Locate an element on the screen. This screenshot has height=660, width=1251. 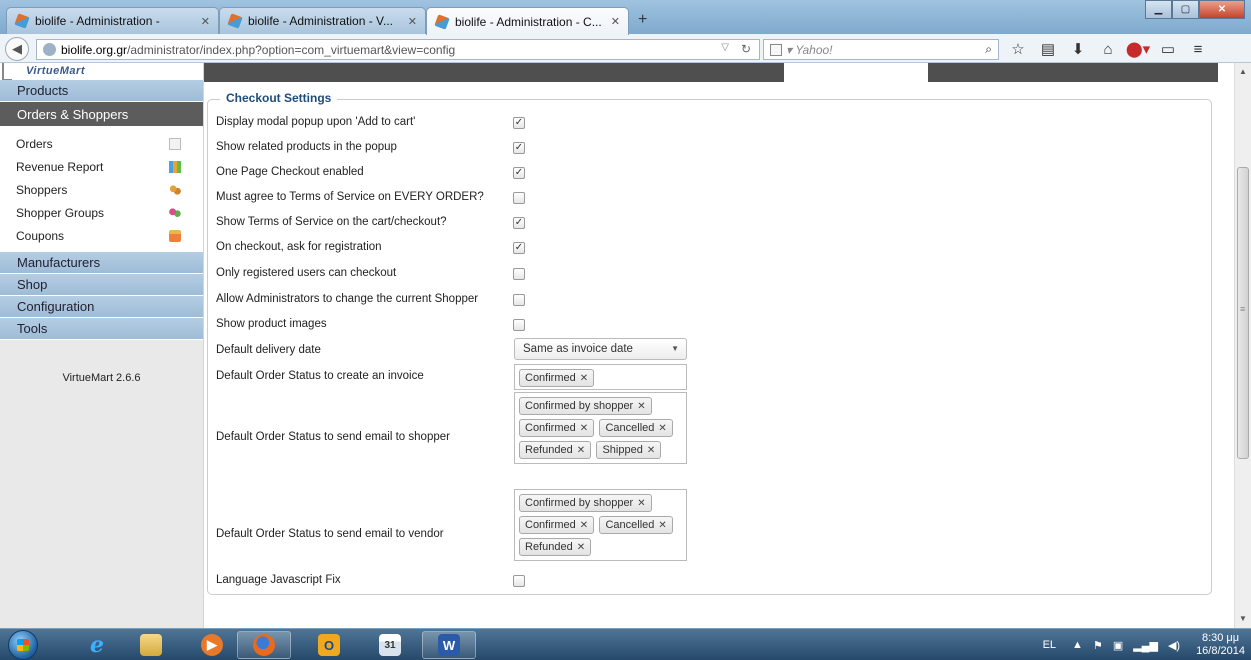
logo-edge is located at coordinates (7, 71).